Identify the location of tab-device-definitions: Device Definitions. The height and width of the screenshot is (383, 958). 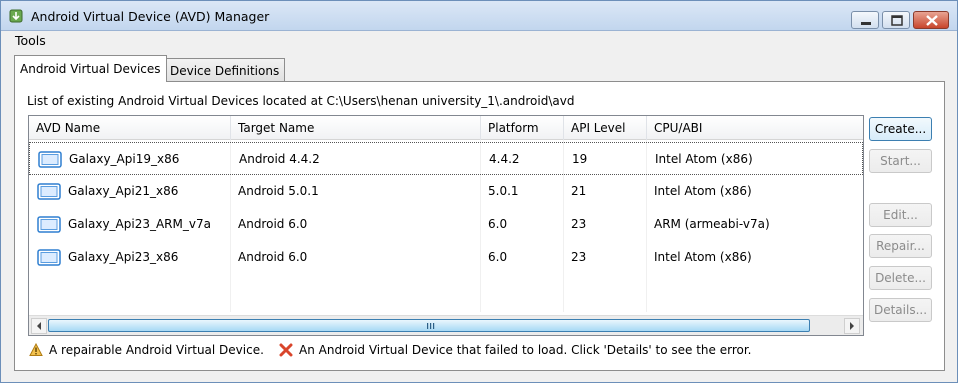
(225, 70).